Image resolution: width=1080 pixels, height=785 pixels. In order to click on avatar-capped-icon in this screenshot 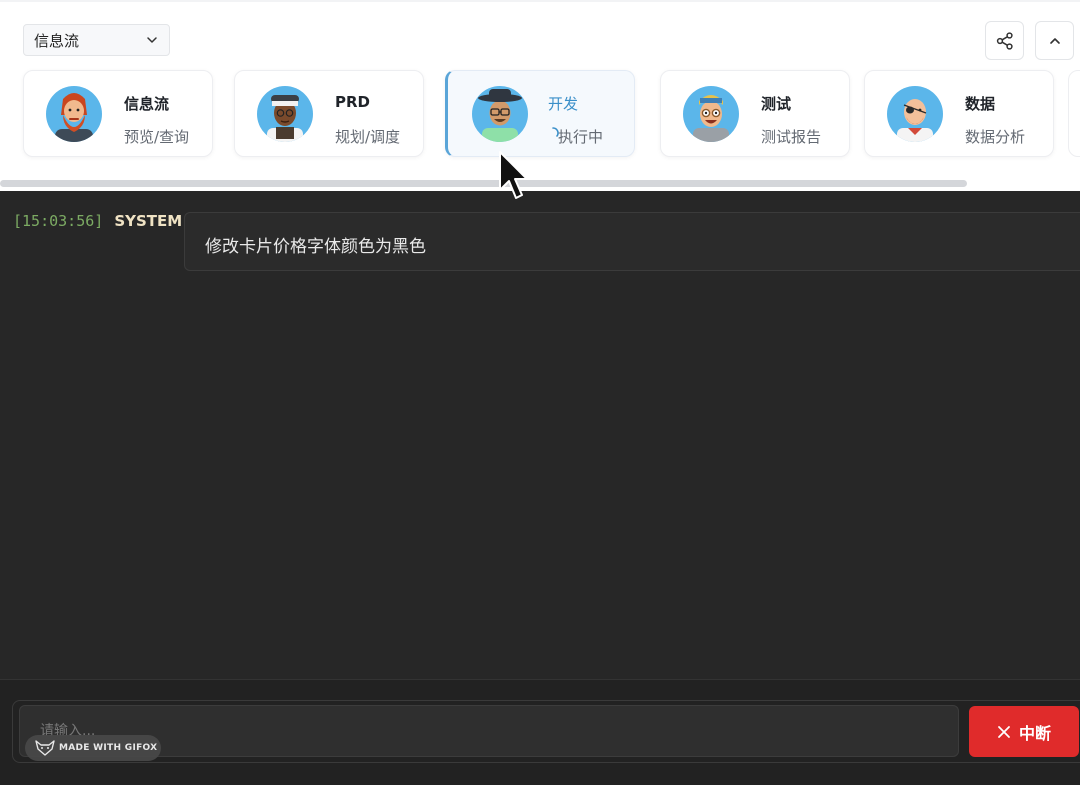, I will do `click(285, 114)`.